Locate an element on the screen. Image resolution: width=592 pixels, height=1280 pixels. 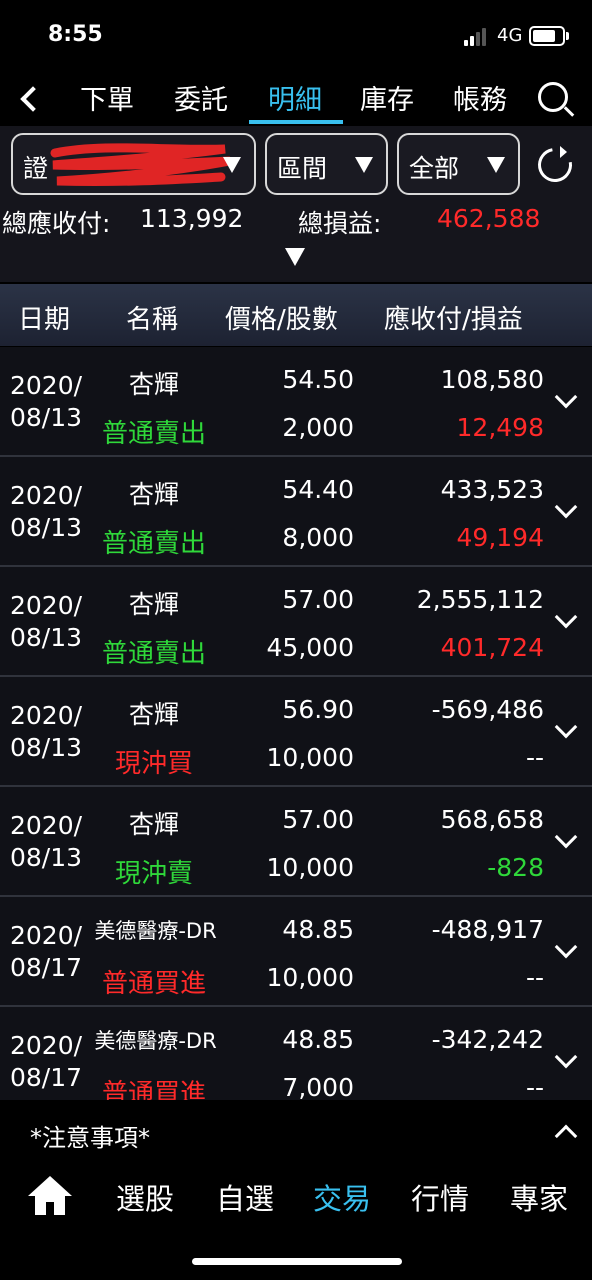
bottom-nav: 選股 自選 交易 行情 專家 is located at coordinates (296, 1221).